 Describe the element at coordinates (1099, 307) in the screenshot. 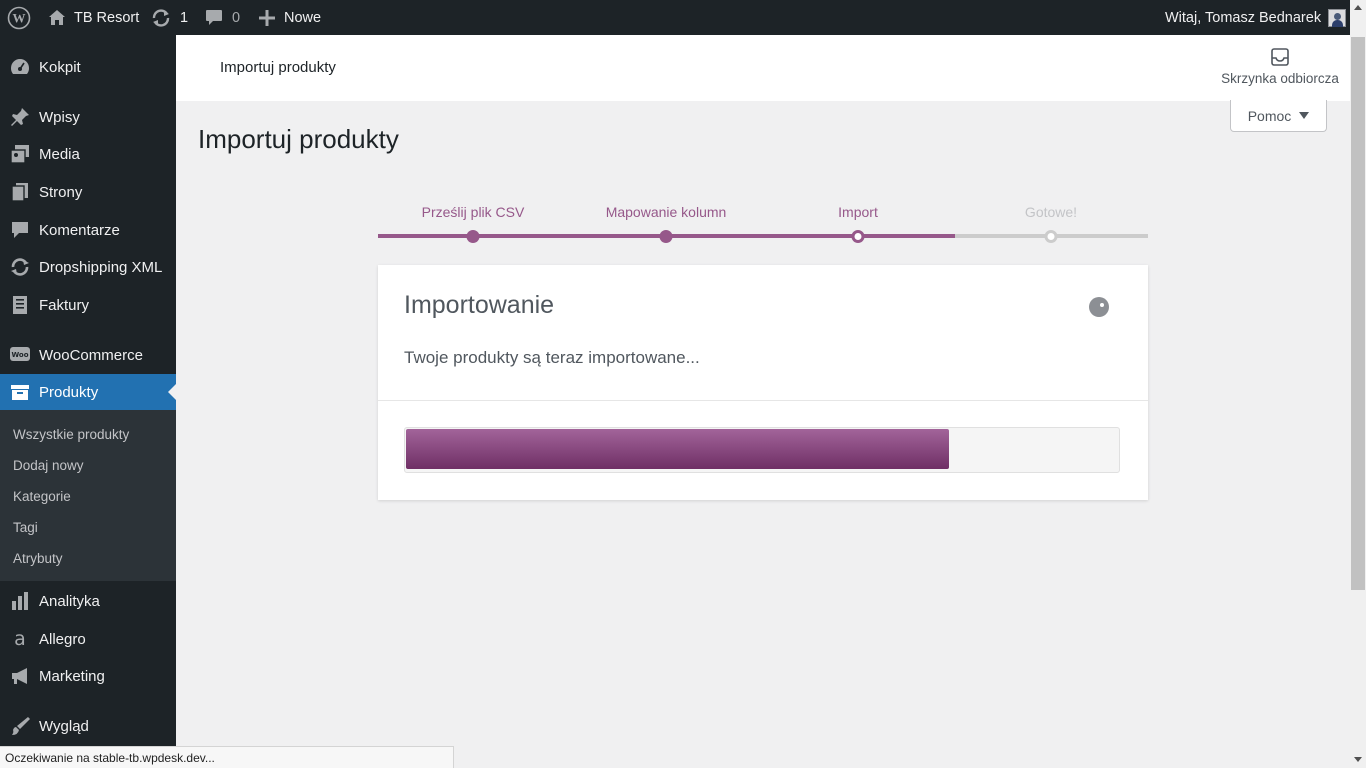

I see `loading-spinner-icon` at that location.